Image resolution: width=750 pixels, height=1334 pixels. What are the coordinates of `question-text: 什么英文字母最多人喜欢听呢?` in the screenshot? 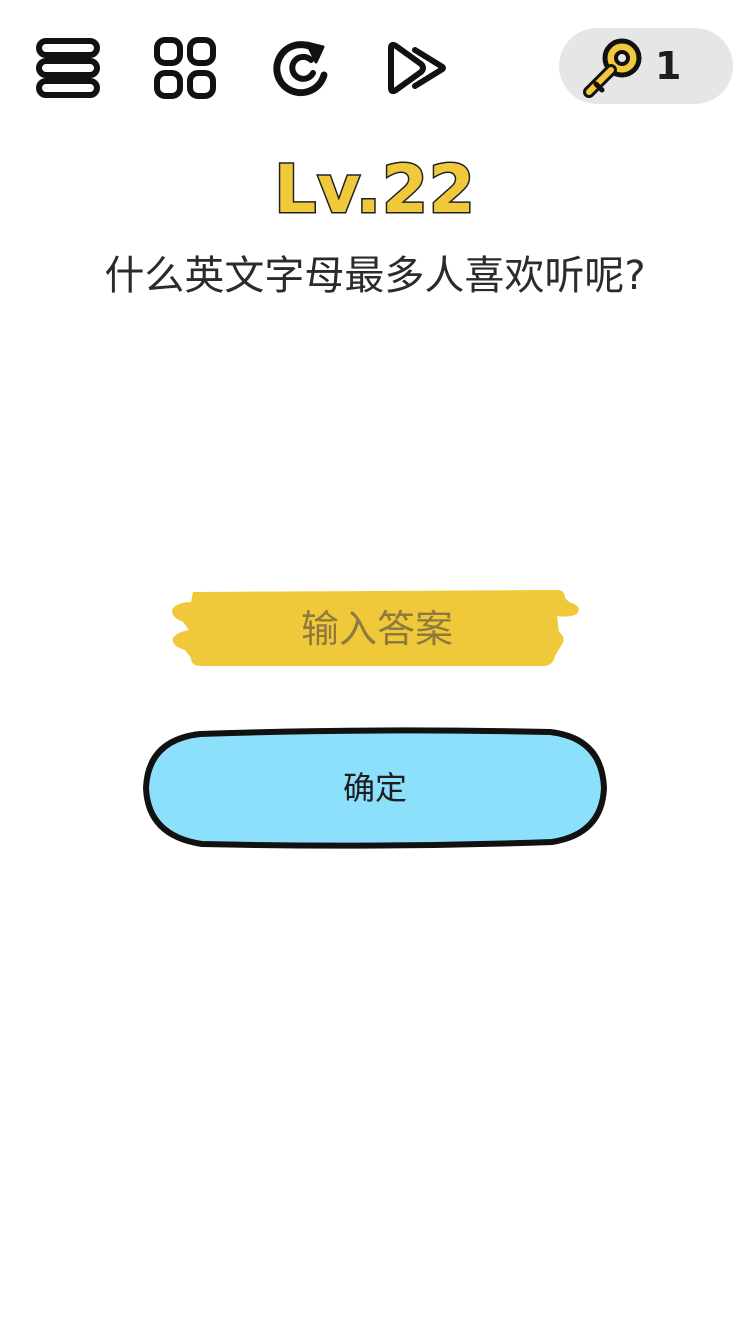 It's located at (375, 276).